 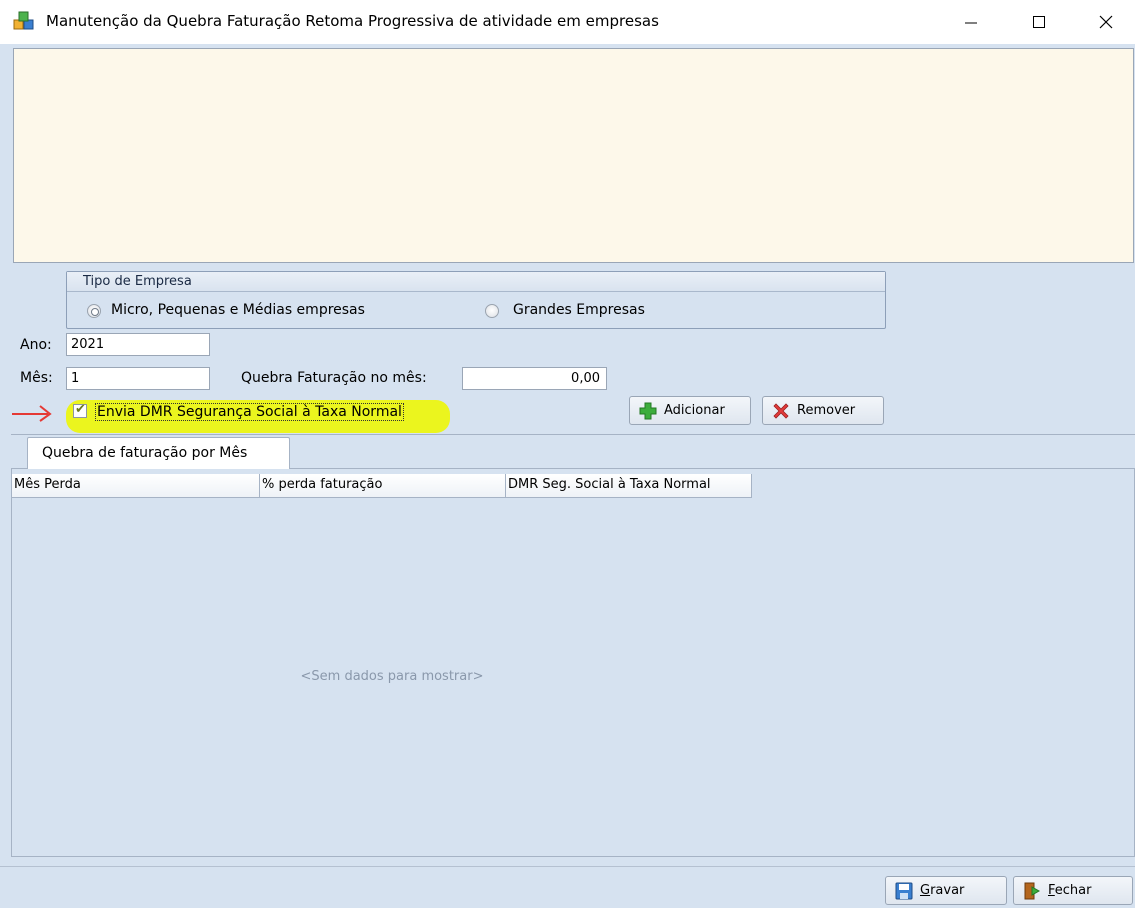 I want to click on exit-door-icon, so click(x=1032, y=890).